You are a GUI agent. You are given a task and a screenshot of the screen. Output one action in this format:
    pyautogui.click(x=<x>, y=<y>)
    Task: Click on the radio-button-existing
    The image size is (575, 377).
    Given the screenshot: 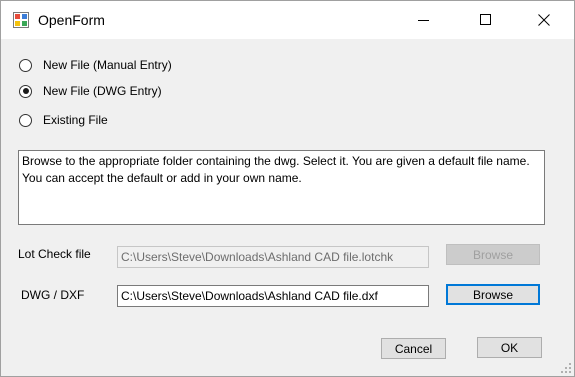 What is the action you would take?
    pyautogui.click(x=25, y=120)
    